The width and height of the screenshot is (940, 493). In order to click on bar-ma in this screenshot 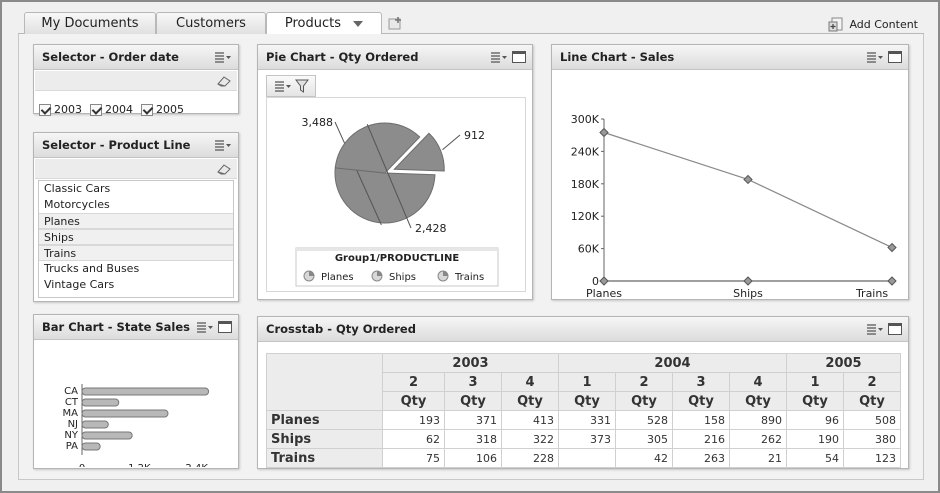, I will do `click(125, 413)`.